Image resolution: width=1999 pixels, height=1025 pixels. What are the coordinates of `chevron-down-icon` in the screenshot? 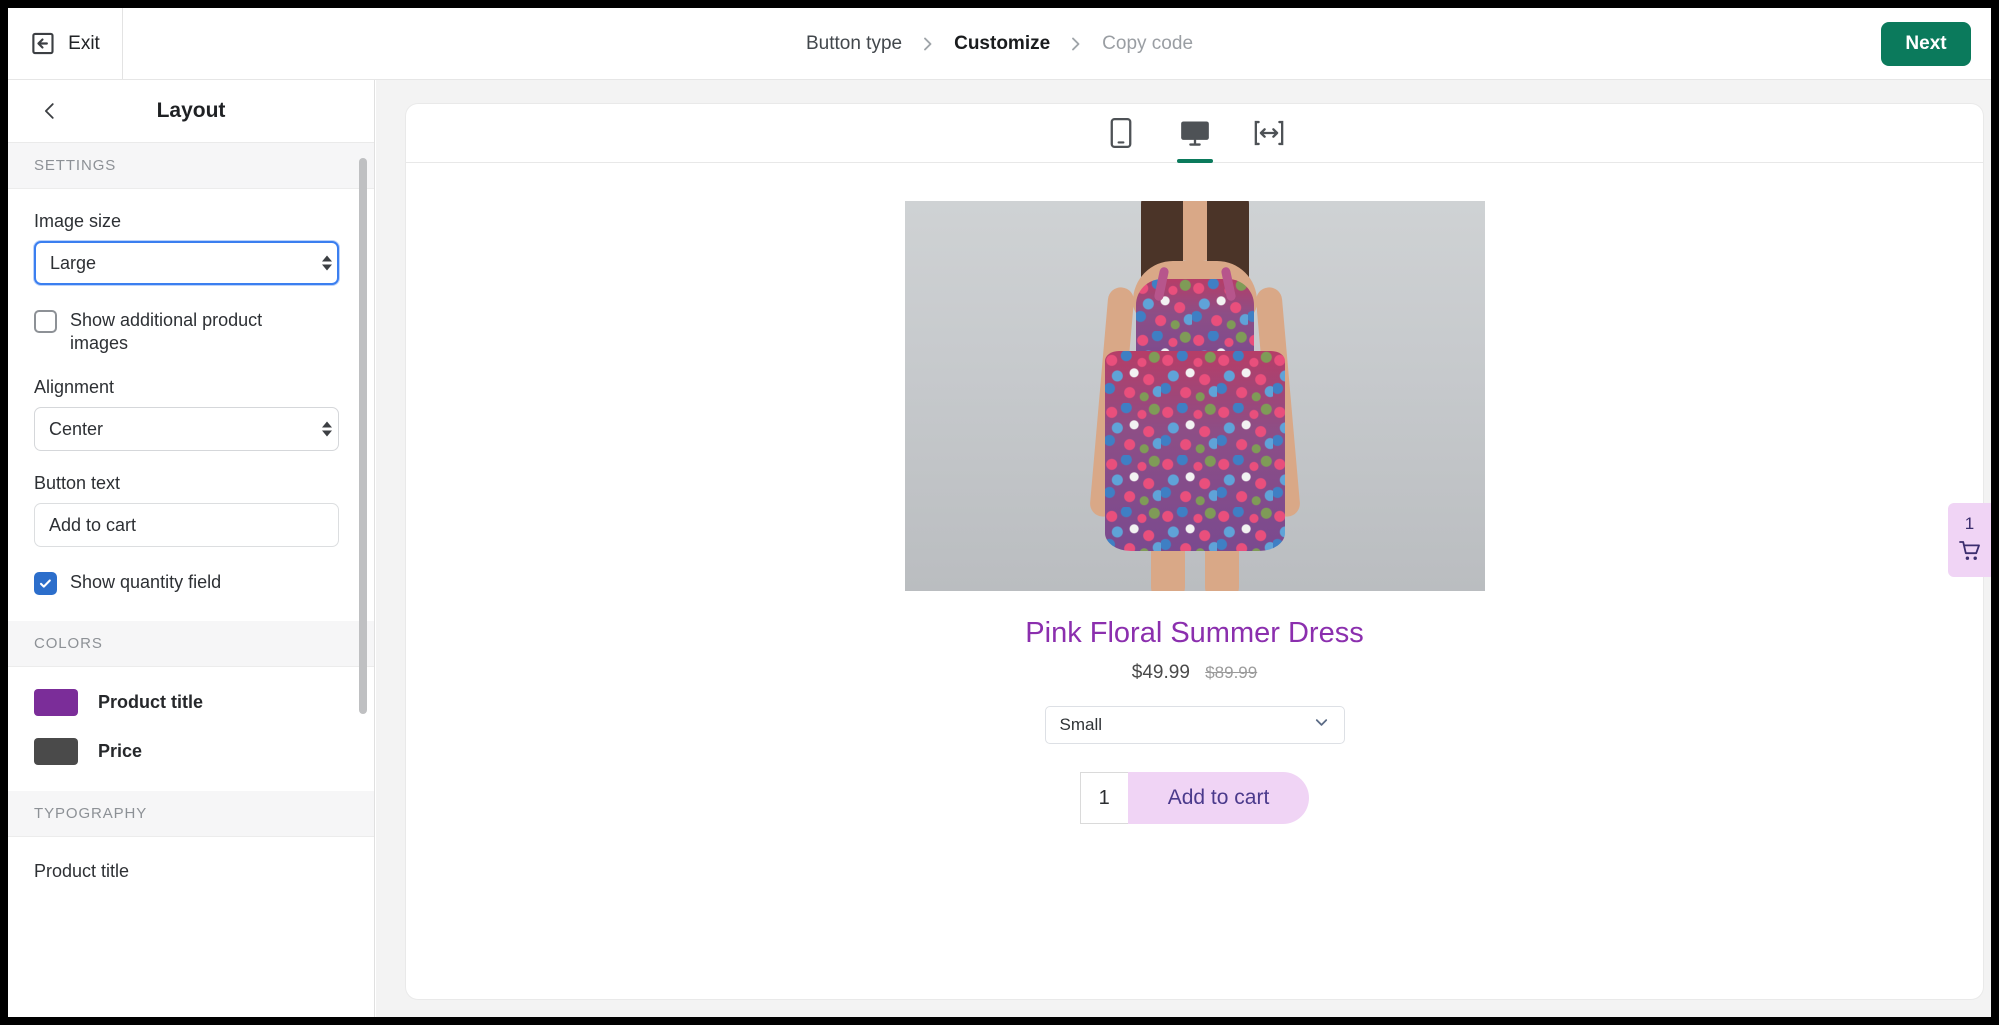 It's located at (1321, 725).